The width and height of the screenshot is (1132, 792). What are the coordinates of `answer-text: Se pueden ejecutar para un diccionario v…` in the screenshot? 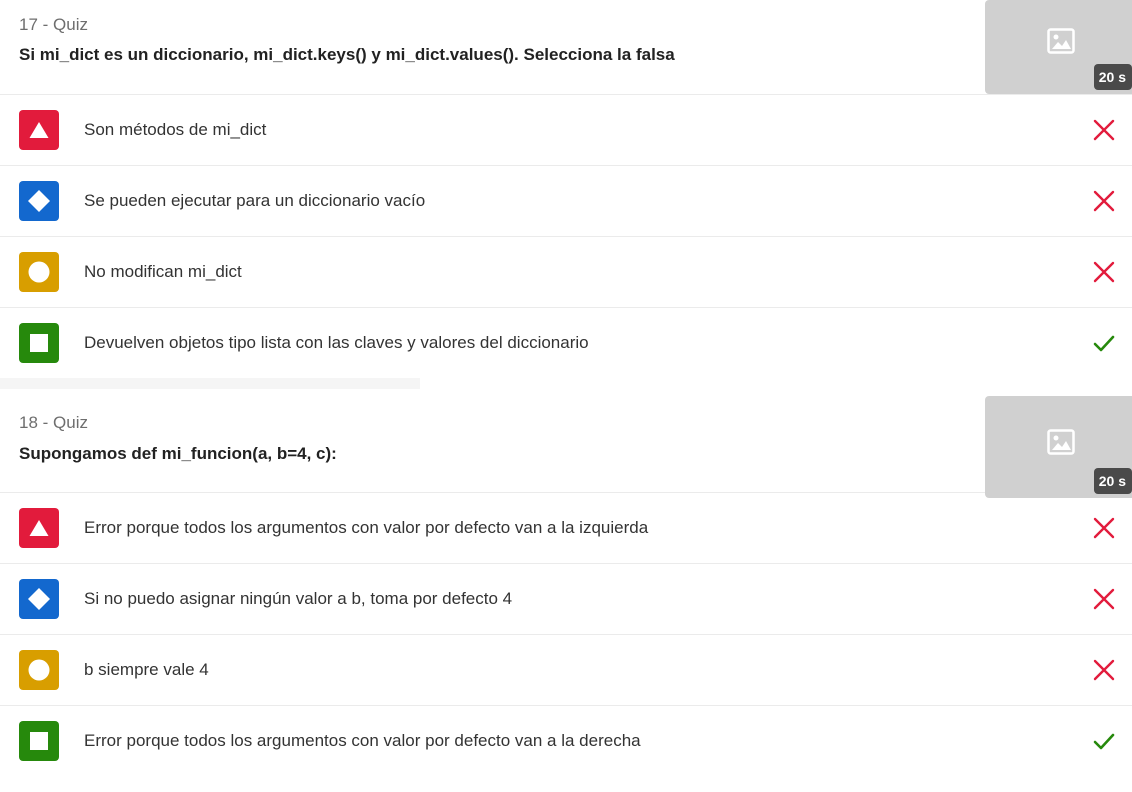 It's located at (255, 200).